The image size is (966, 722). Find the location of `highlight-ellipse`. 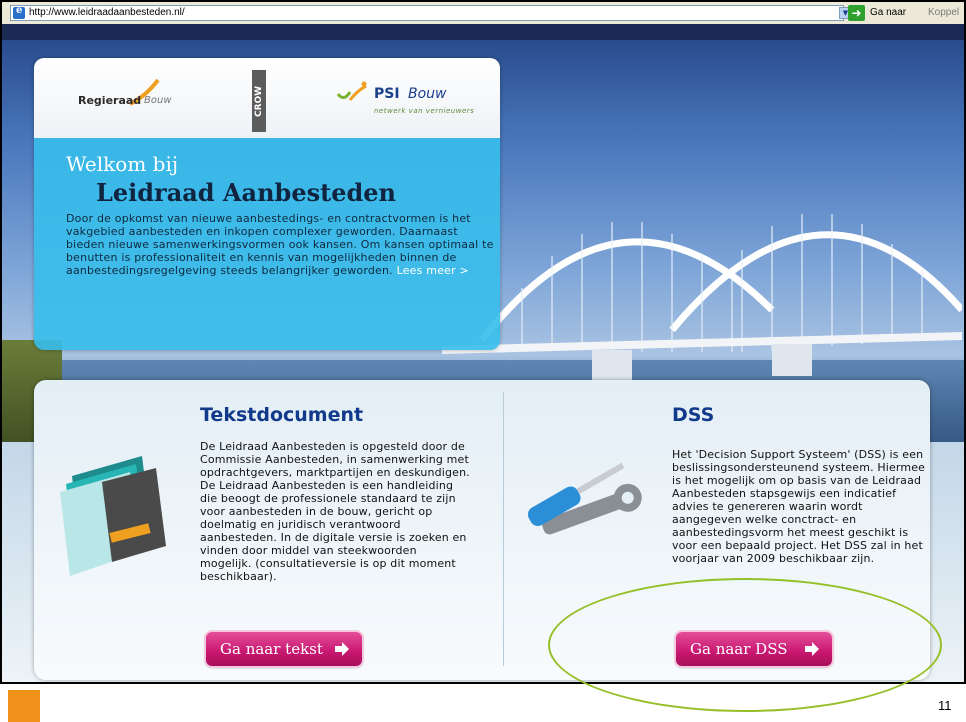

highlight-ellipse is located at coordinates (745, 645).